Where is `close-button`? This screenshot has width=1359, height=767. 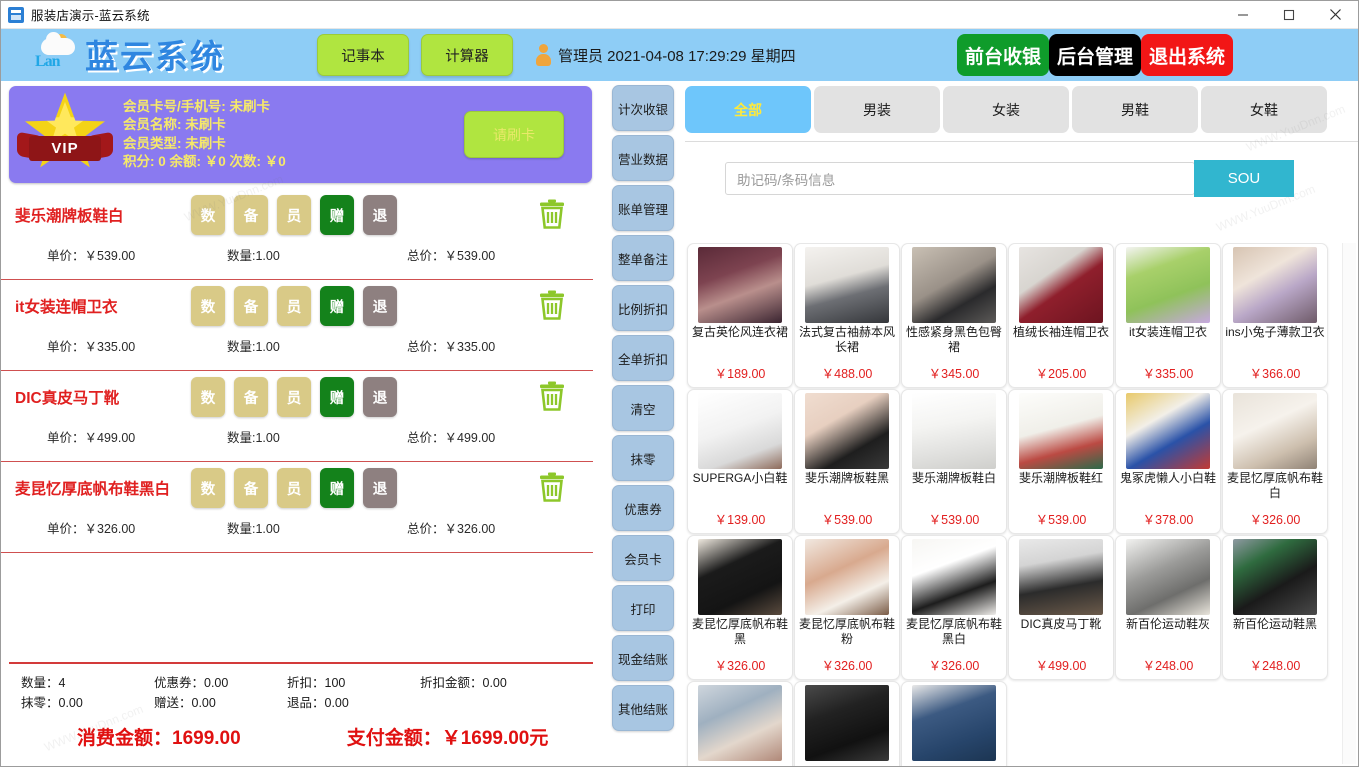
close-button is located at coordinates (1335, 15).